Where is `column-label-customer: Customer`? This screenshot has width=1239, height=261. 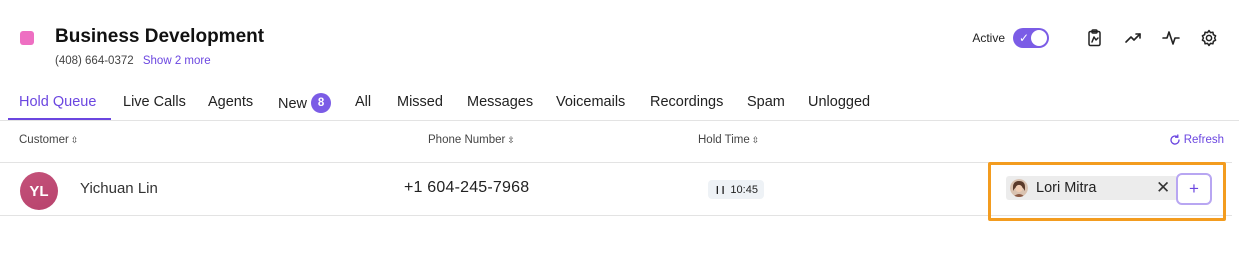 column-label-customer: Customer is located at coordinates (44, 140).